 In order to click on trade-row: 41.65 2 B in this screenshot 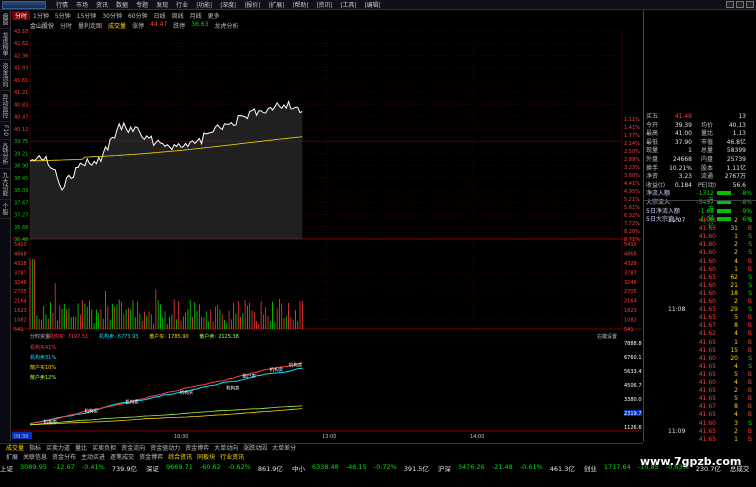, I will do `click(712, 390)`.